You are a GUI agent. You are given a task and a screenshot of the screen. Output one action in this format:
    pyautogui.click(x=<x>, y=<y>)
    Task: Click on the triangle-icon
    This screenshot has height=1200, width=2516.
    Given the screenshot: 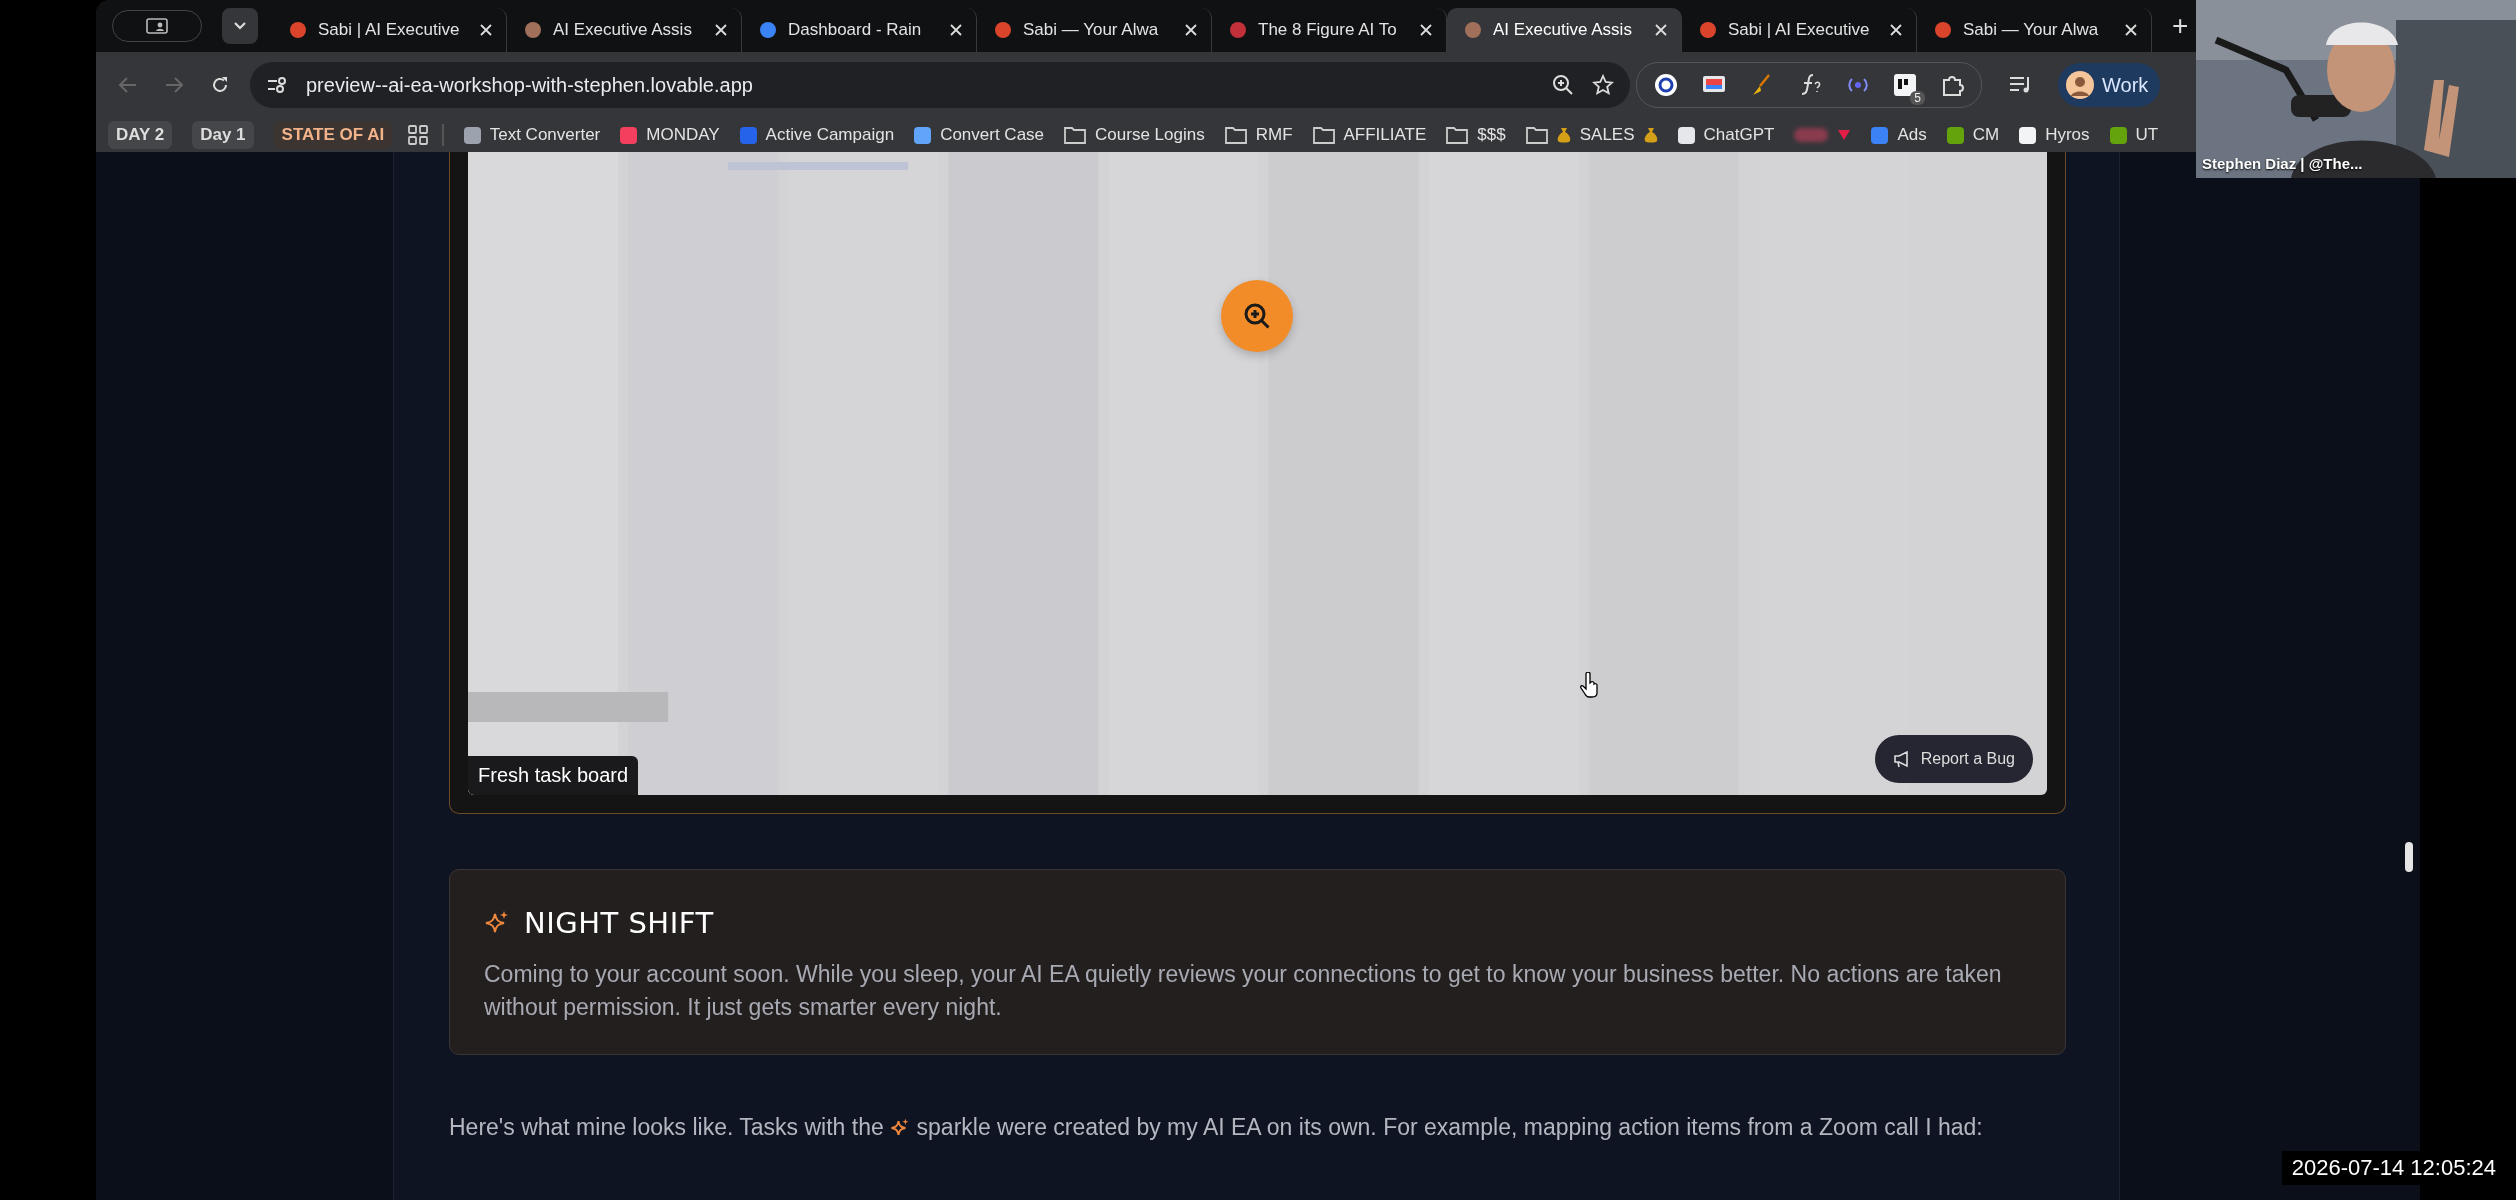 What is the action you would take?
    pyautogui.click(x=1844, y=135)
    